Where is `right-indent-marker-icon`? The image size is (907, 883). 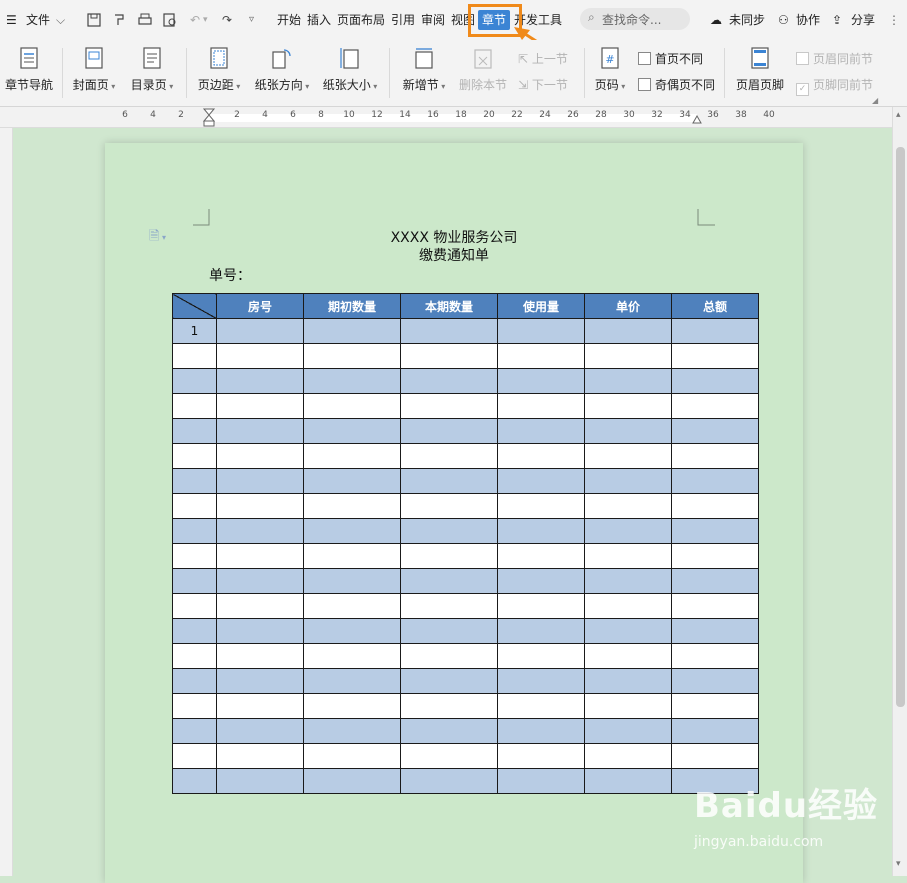 right-indent-marker-icon is located at coordinates (697, 118).